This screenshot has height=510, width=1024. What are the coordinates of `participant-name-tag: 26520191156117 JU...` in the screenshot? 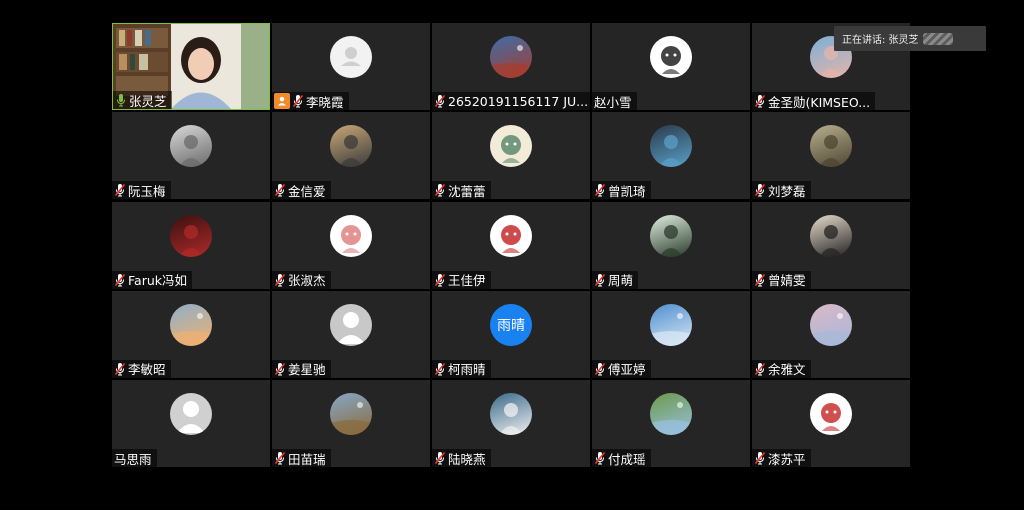 It's located at (511, 101).